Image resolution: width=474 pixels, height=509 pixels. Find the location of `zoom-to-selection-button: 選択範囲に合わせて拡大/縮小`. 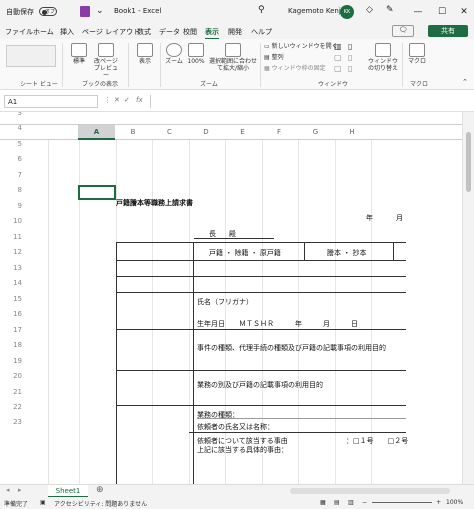

zoom-to-selection-button: 選択範囲に合わせて拡大/縮小 is located at coordinates (233, 57).